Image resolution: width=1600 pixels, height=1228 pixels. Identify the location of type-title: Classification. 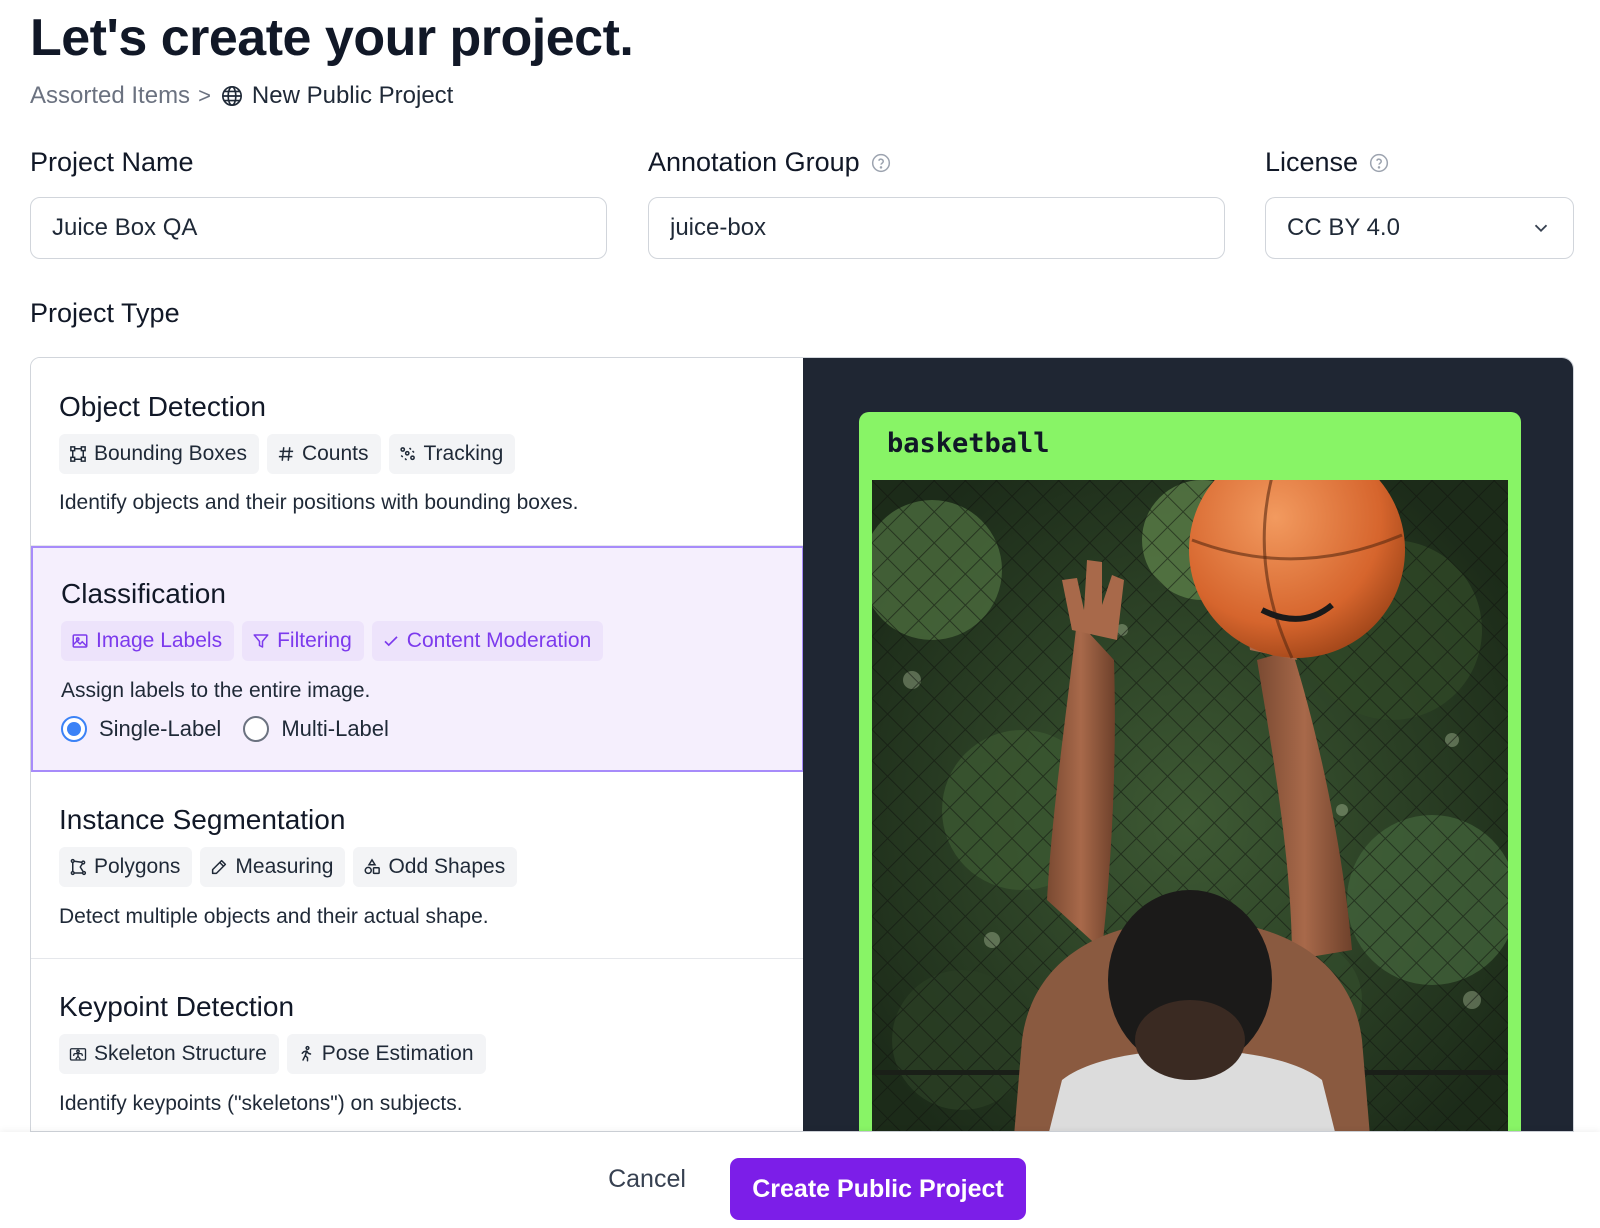
(143, 593).